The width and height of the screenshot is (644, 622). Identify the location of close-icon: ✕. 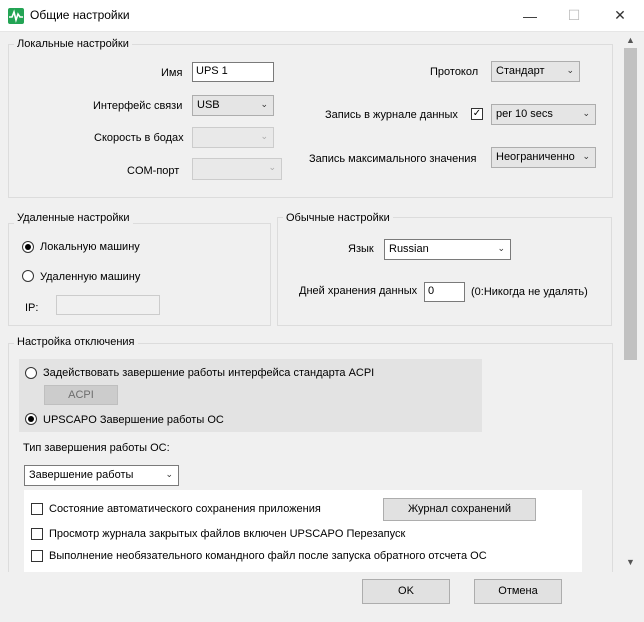
(620, 15).